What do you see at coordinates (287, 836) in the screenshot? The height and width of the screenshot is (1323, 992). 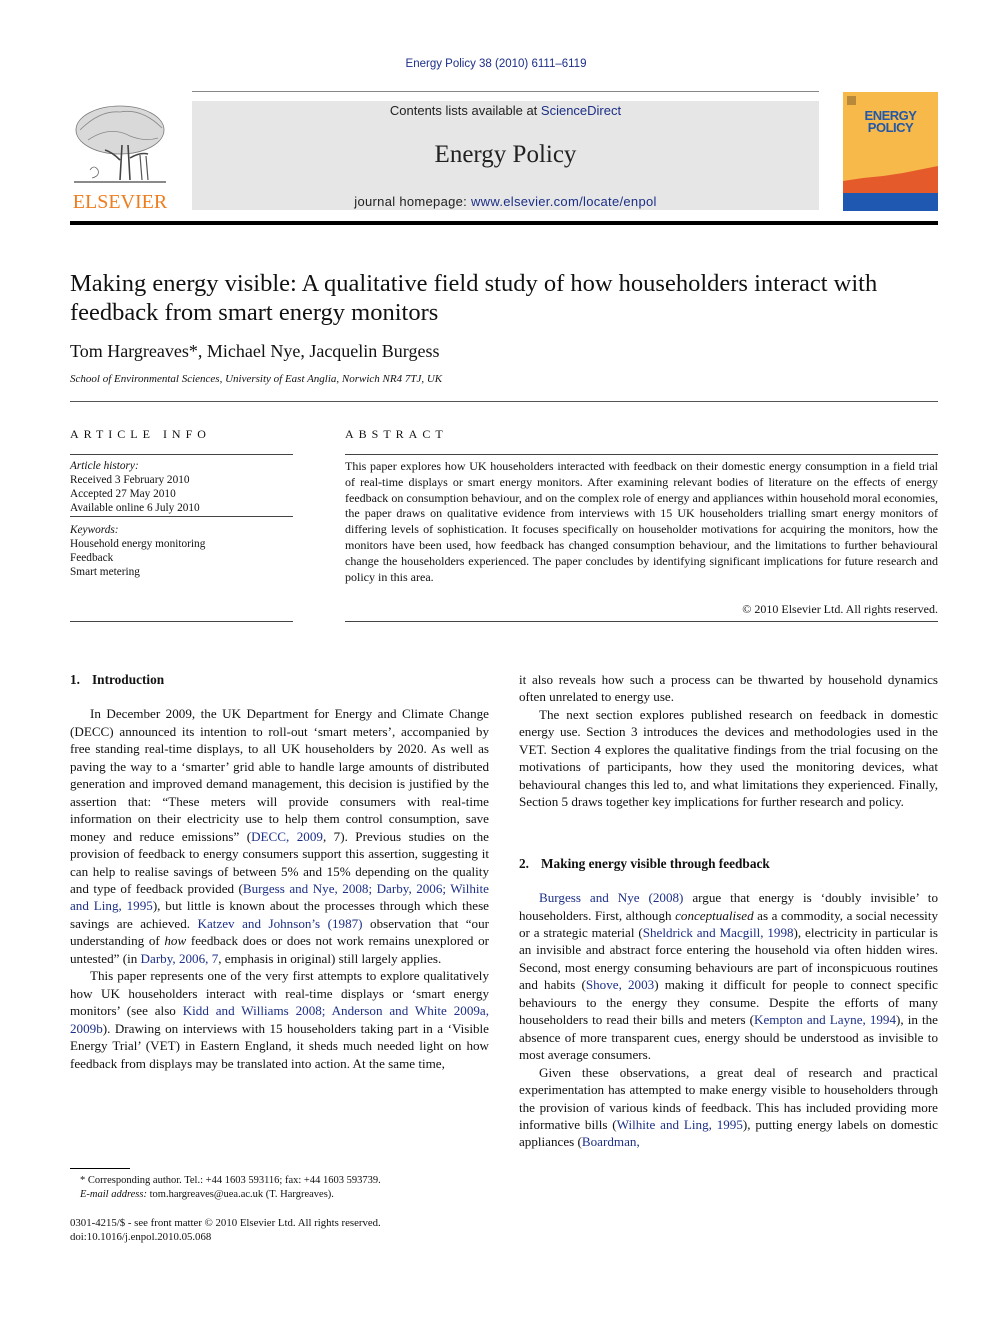 I see `citation-link: DECC, 2009` at bounding box center [287, 836].